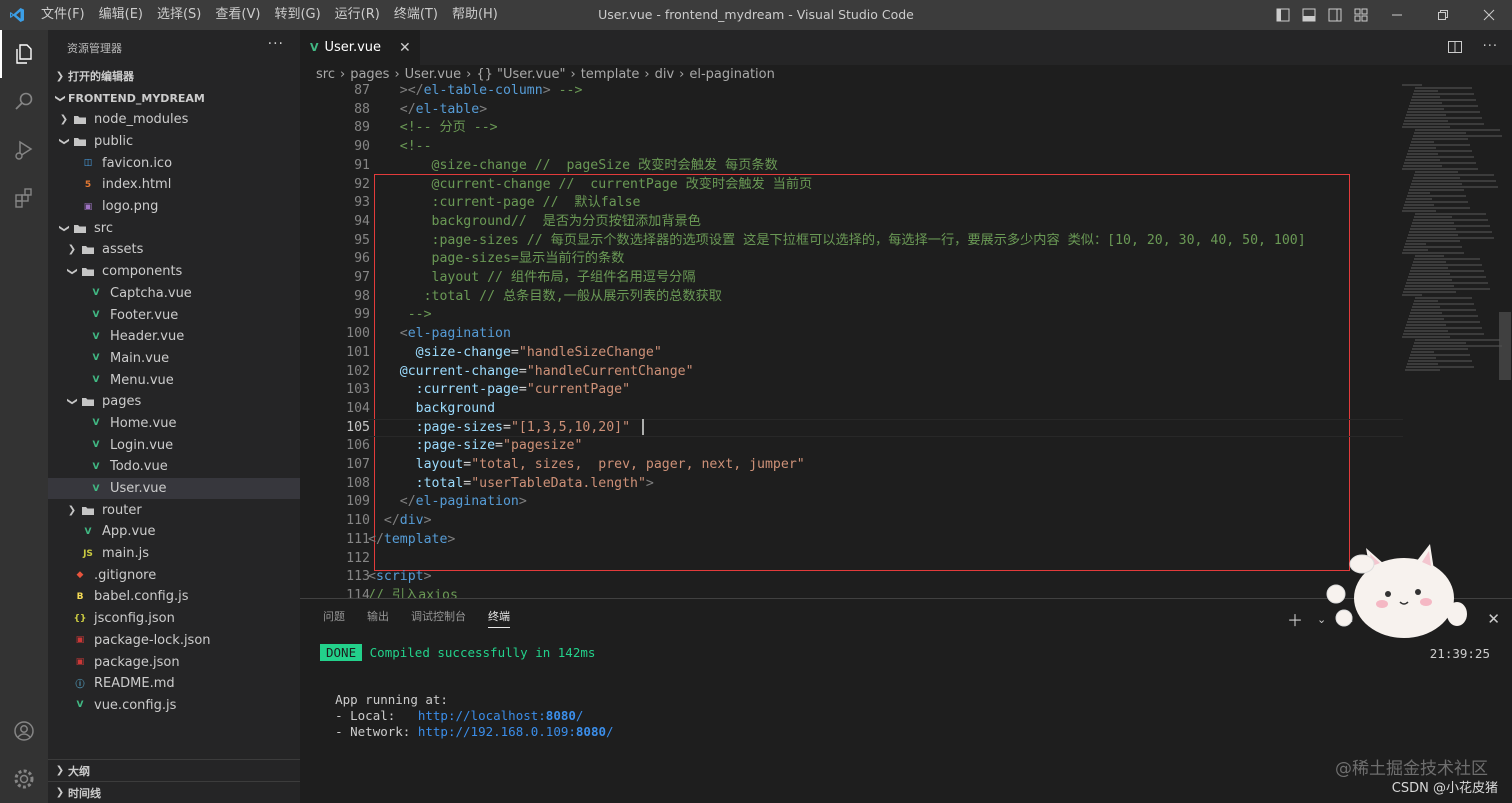 This screenshot has height=803, width=1512. I want to click on menu-item-7: 帮助(H), so click(475, 15).